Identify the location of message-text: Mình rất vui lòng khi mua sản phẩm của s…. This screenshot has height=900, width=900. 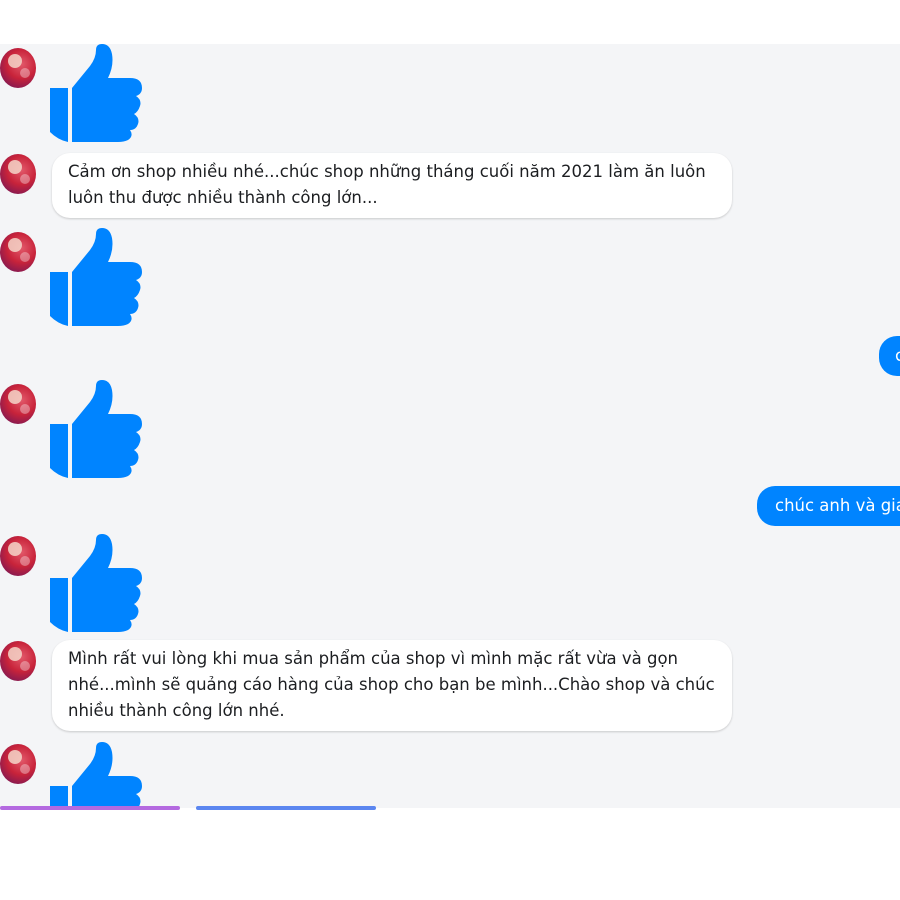
(391, 684).